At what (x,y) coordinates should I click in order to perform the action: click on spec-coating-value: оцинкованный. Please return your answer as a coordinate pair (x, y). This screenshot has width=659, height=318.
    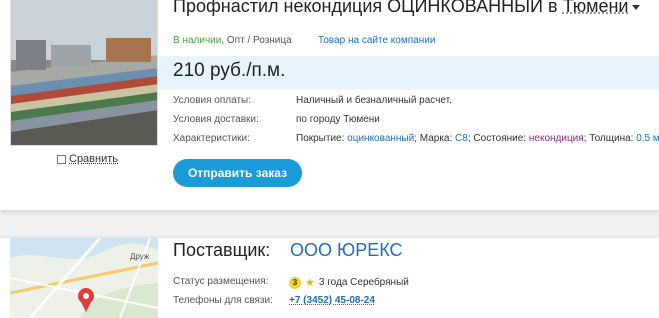
    Looking at the image, I should click on (380, 138).